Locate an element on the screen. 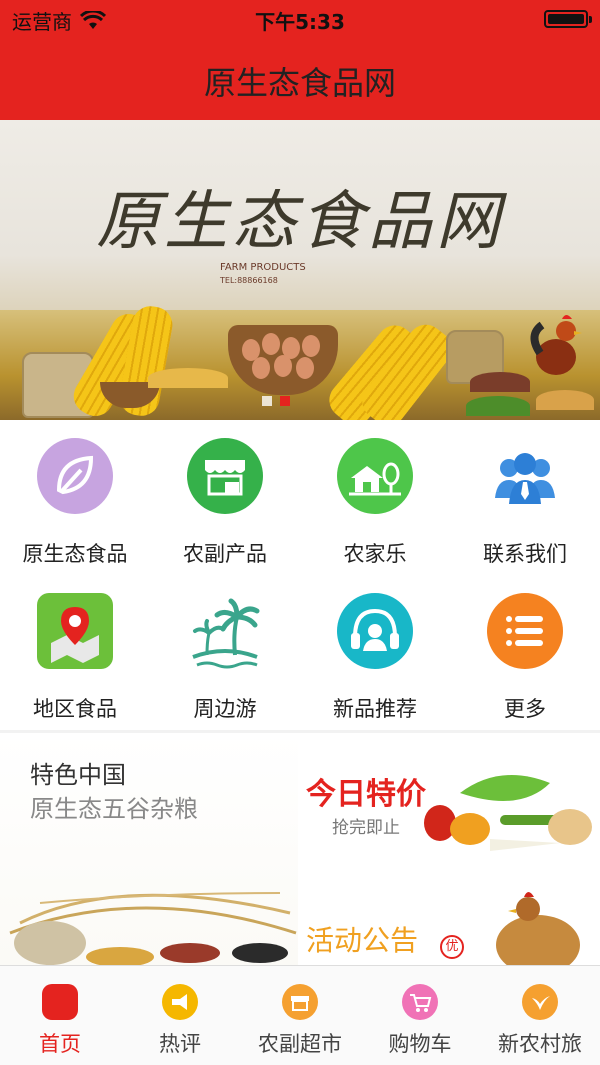 The width and height of the screenshot is (600, 1065). leaf-icon is located at coordinates (75, 476).